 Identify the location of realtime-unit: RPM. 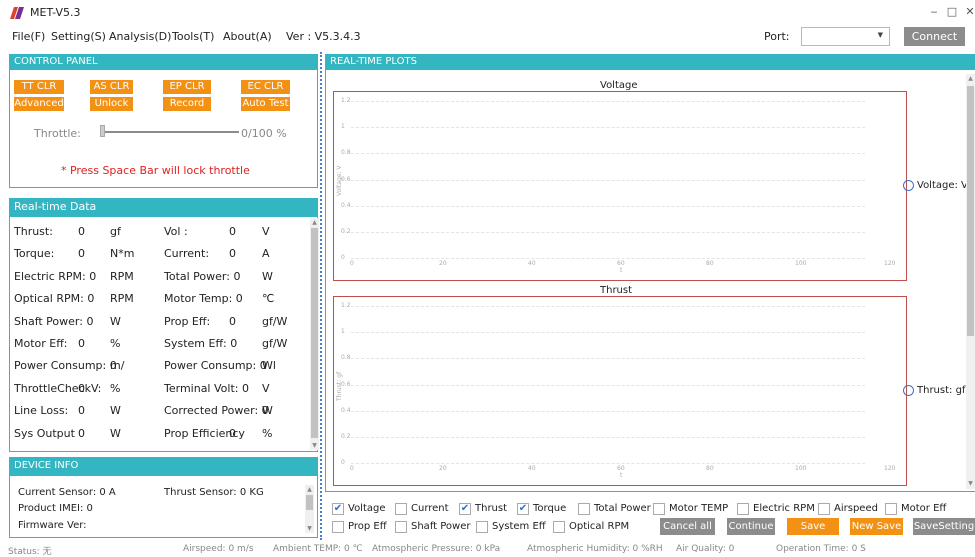
(122, 276).